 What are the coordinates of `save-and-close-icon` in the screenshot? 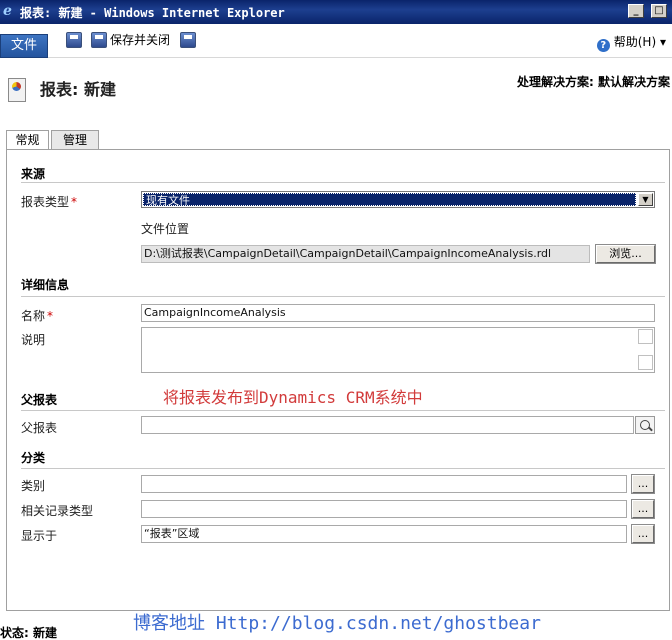 It's located at (99, 40).